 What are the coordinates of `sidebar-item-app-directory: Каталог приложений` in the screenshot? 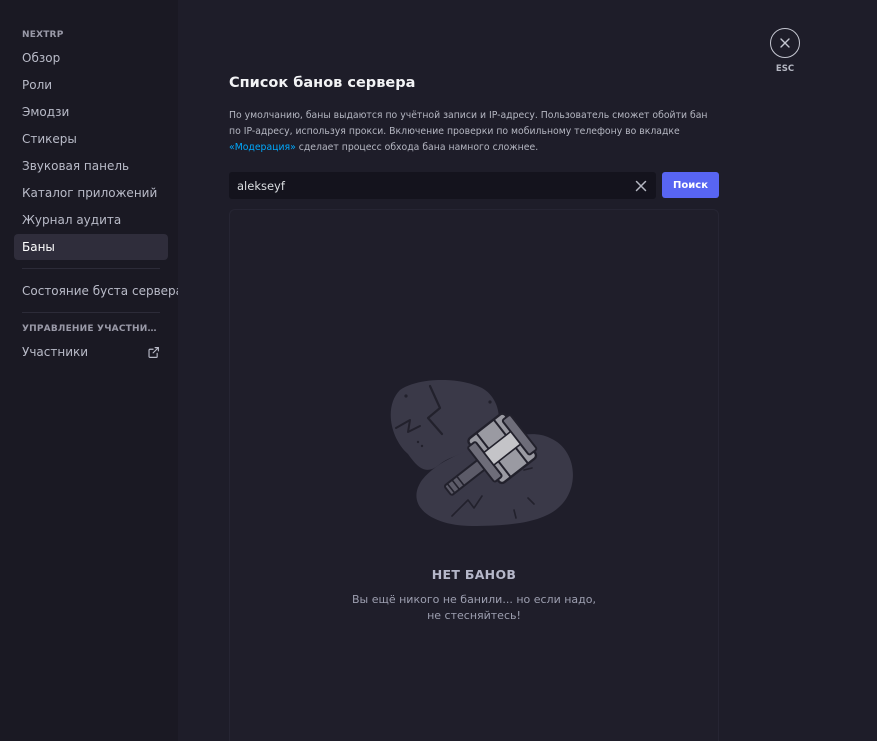 It's located at (91, 193).